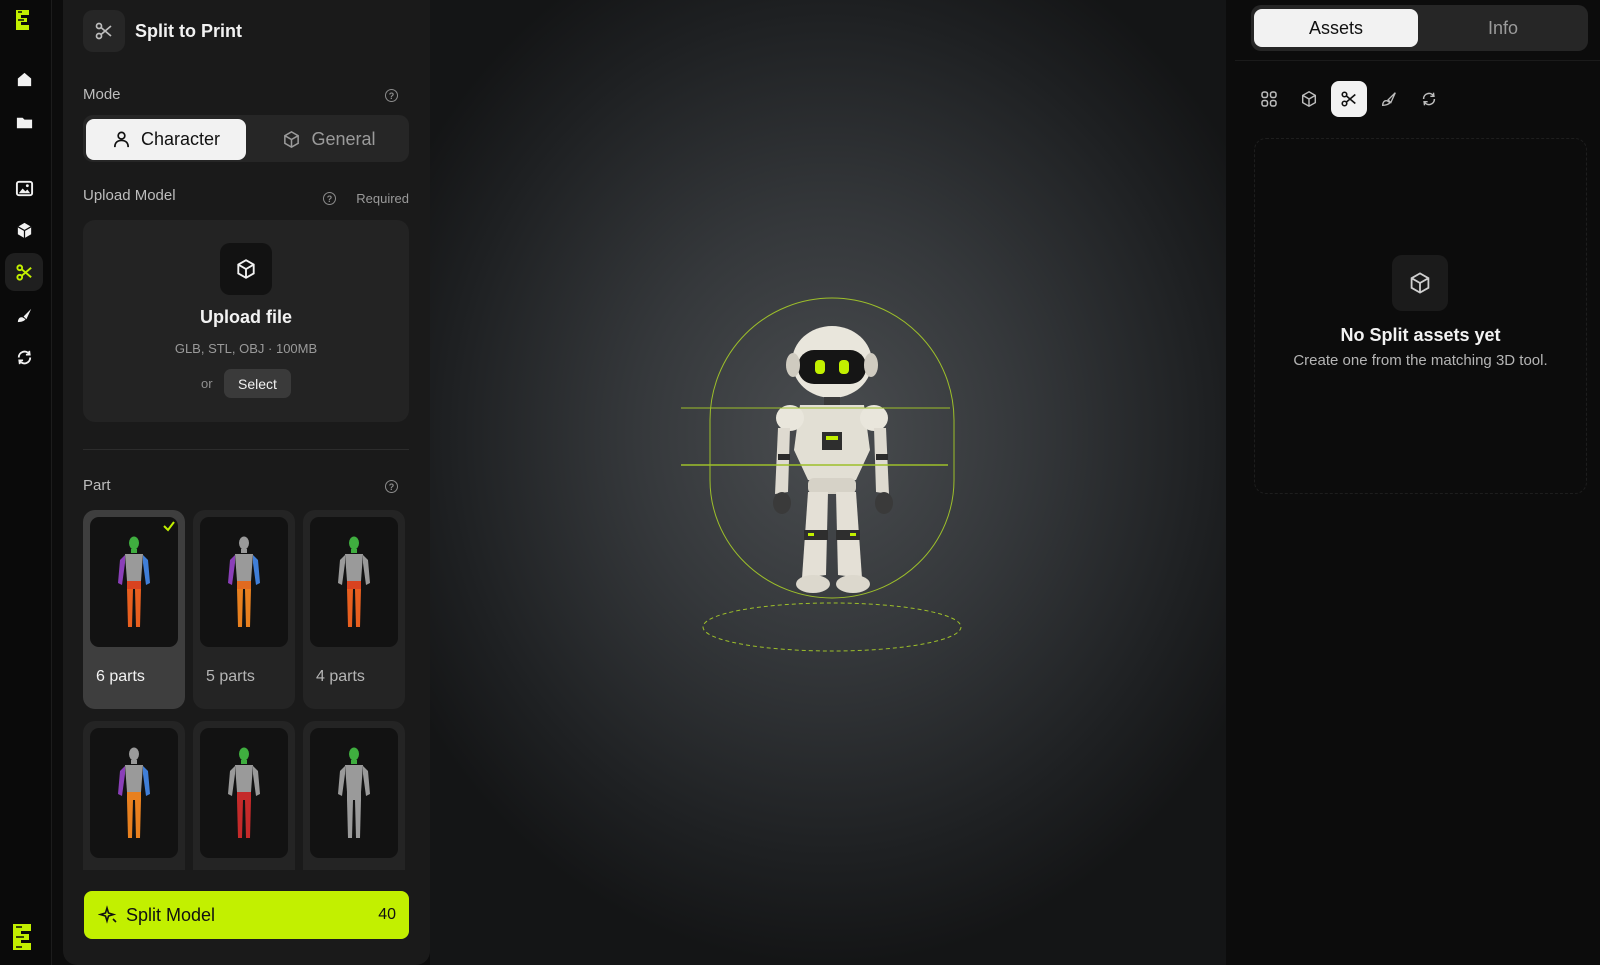 This screenshot has height=965, width=1600. I want to click on part-option-label: 5 parts, so click(230, 676).